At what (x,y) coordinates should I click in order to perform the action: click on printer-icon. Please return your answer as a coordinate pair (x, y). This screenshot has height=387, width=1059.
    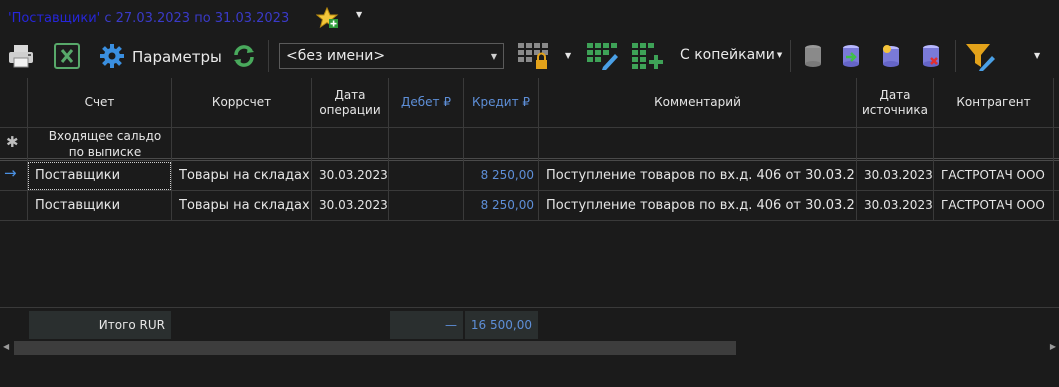
    Looking at the image, I should click on (21, 56).